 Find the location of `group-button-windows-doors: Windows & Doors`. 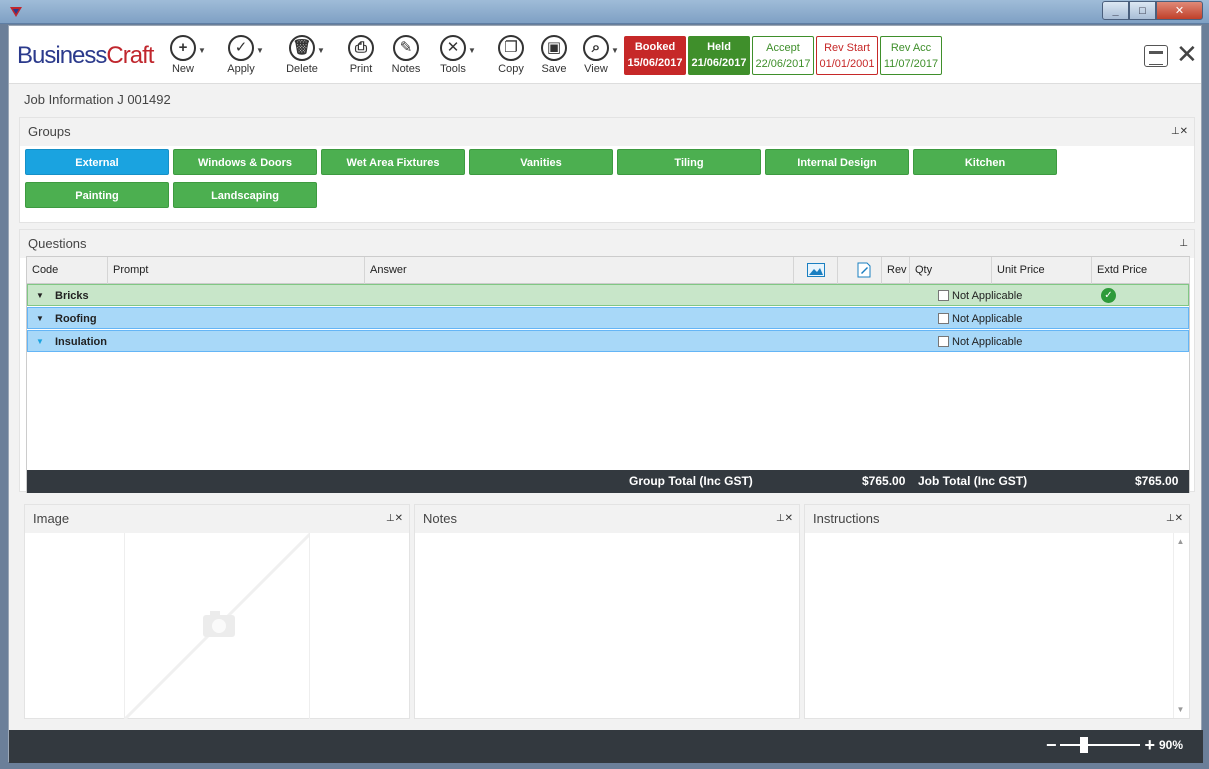

group-button-windows-doors: Windows & Doors is located at coordinates (245, 162).